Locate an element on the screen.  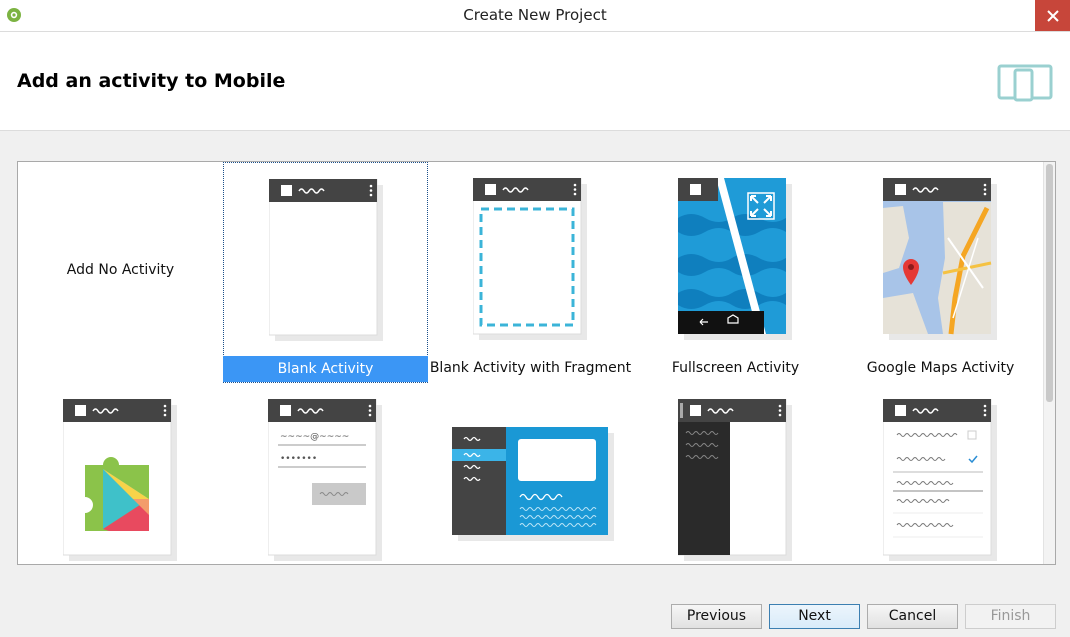
tile-master-detail-flow is located at coordinates (530, 473).